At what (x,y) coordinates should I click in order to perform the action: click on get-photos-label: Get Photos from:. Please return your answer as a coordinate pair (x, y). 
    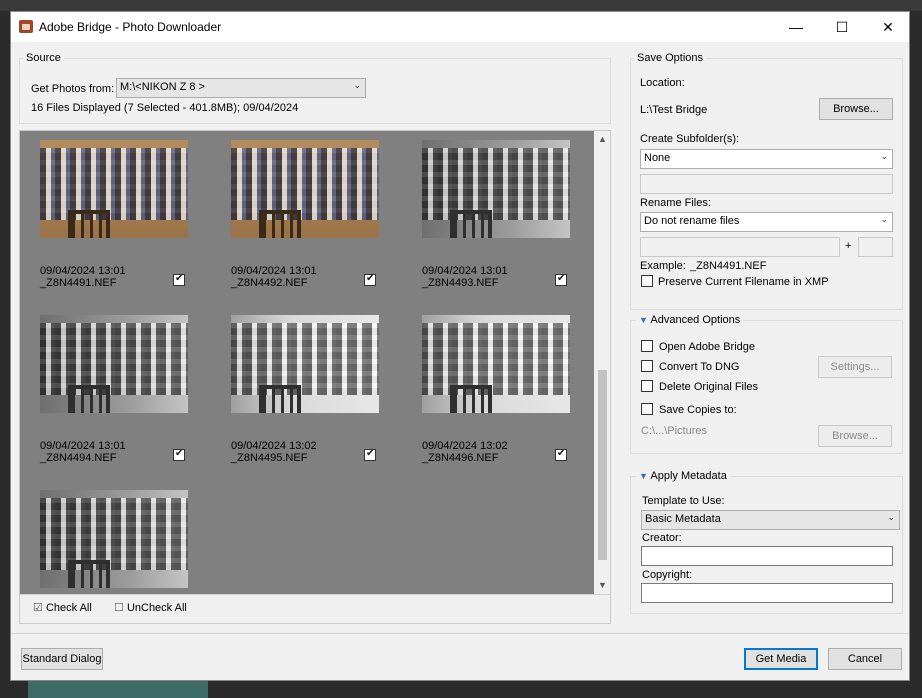
    Looking at the image, I should click on (73, 89).